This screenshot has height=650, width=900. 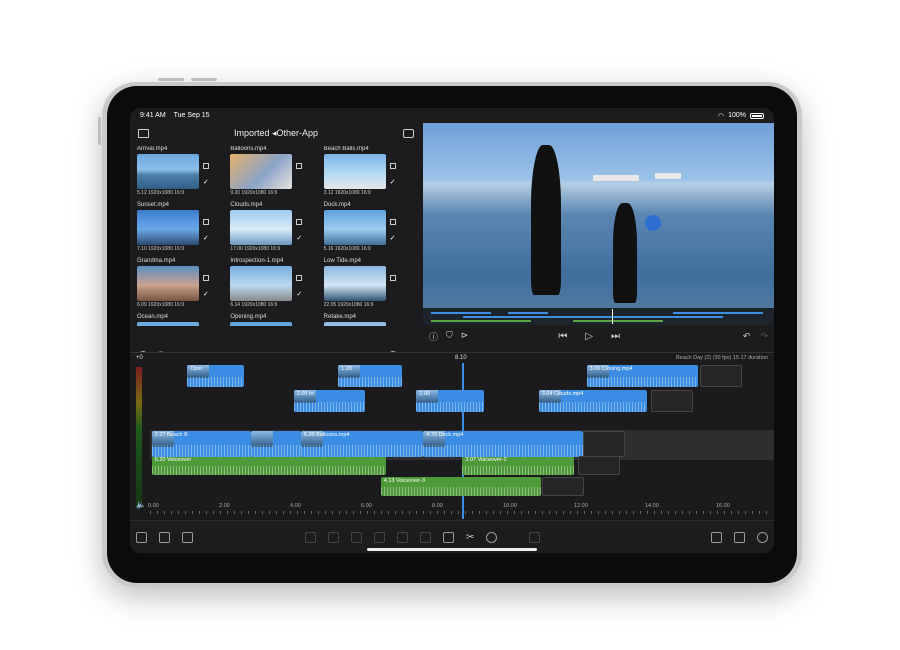 I want to click on play-icon: ▷, so click(x=589, y=336).